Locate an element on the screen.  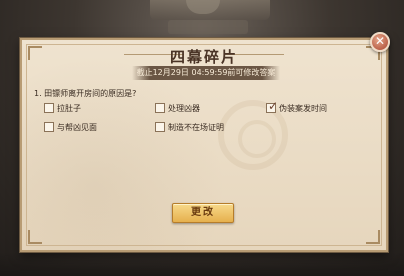
option-label: 拉肚子 is located at coordinates (69, 108).